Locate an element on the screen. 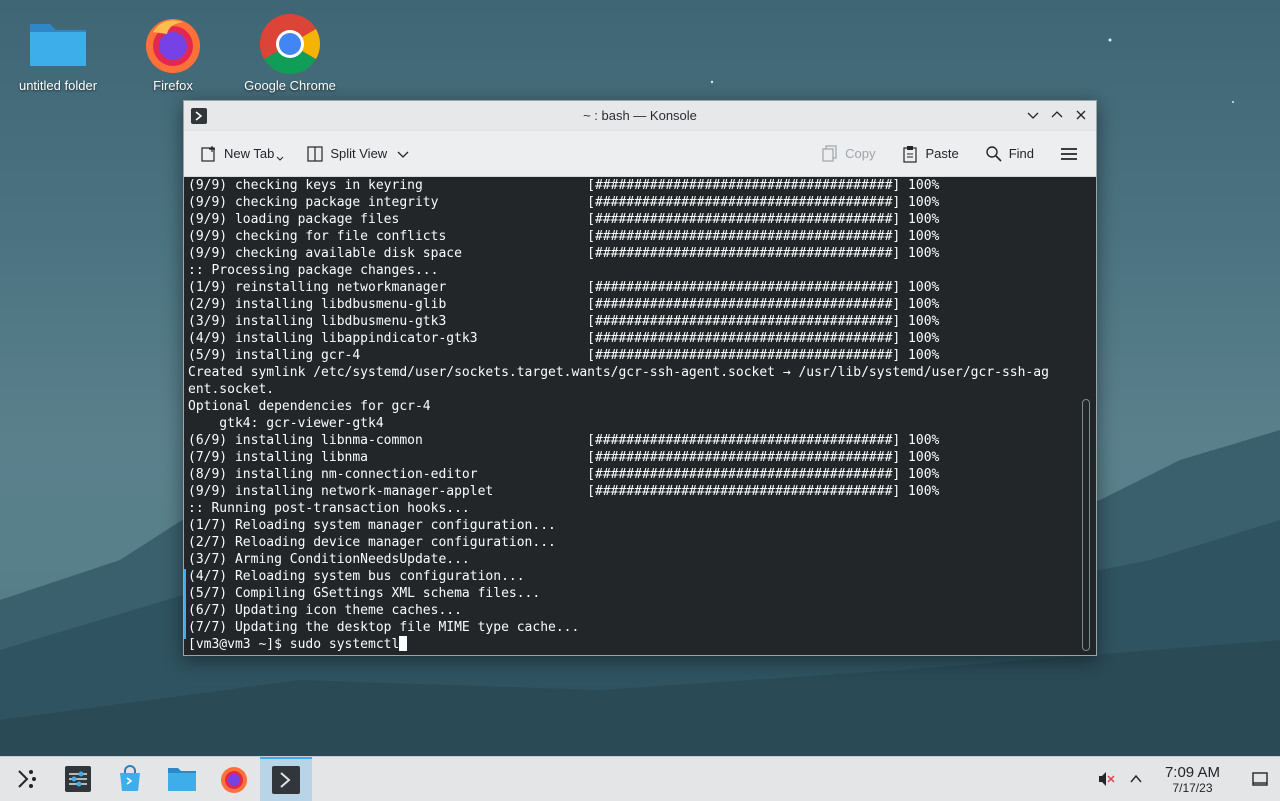 Image resolution: width=1280 pixels, height=801 pixels. terminal-prompt: [vm3@vm3 ~]$ sudo systemctl is located at coordinates (294, 644).